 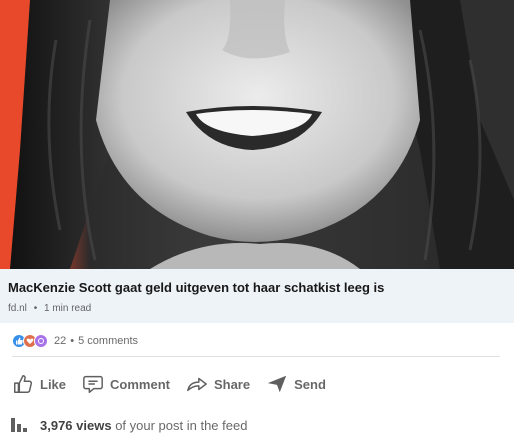 What do you see at coordinates (257, 308) in the screenshot?
I see `article-meta: fd.nl • 1 min read` at bounding box center [257, 308].